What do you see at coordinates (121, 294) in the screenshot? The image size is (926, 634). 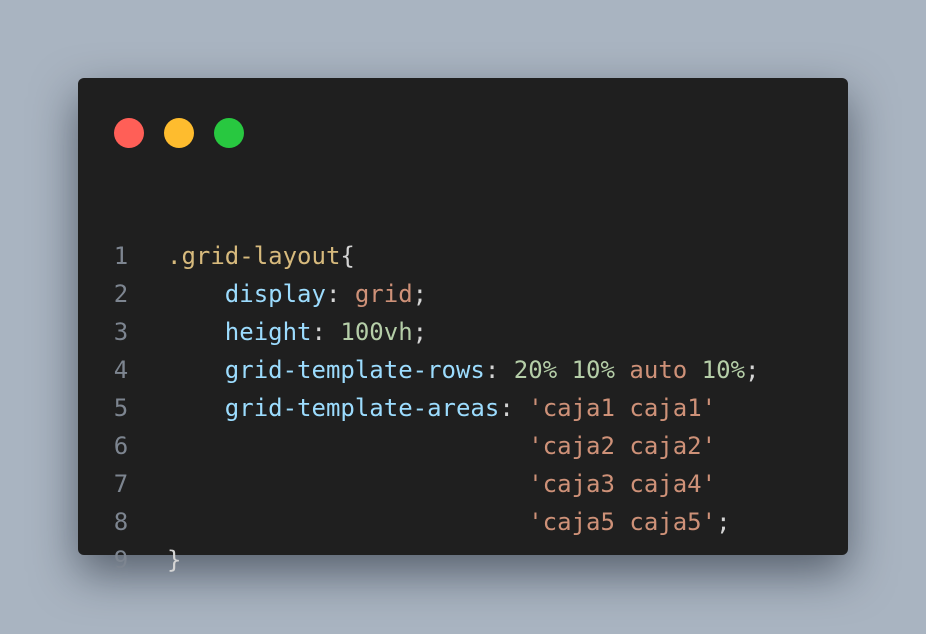 I see `line-number: 2` at bounding box center [121, 294].